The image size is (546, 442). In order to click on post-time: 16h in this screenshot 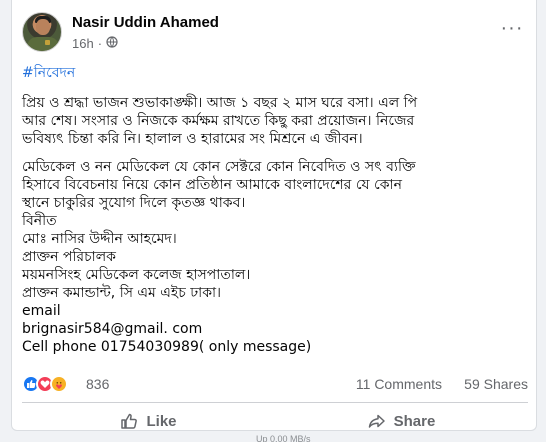, I will do `click(83, 43)`.